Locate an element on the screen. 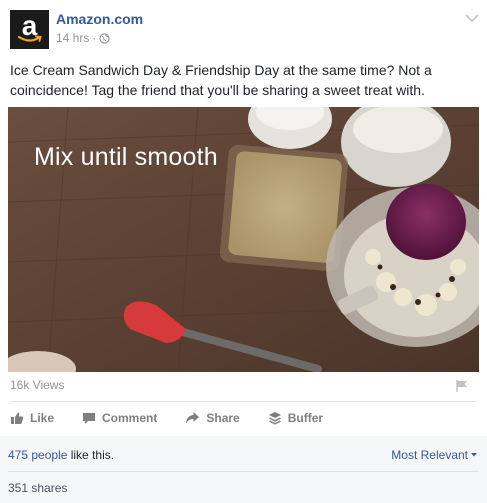 The height and width of the screenshot is (503, 487). flag-icon is located at coordinates (462, 386).